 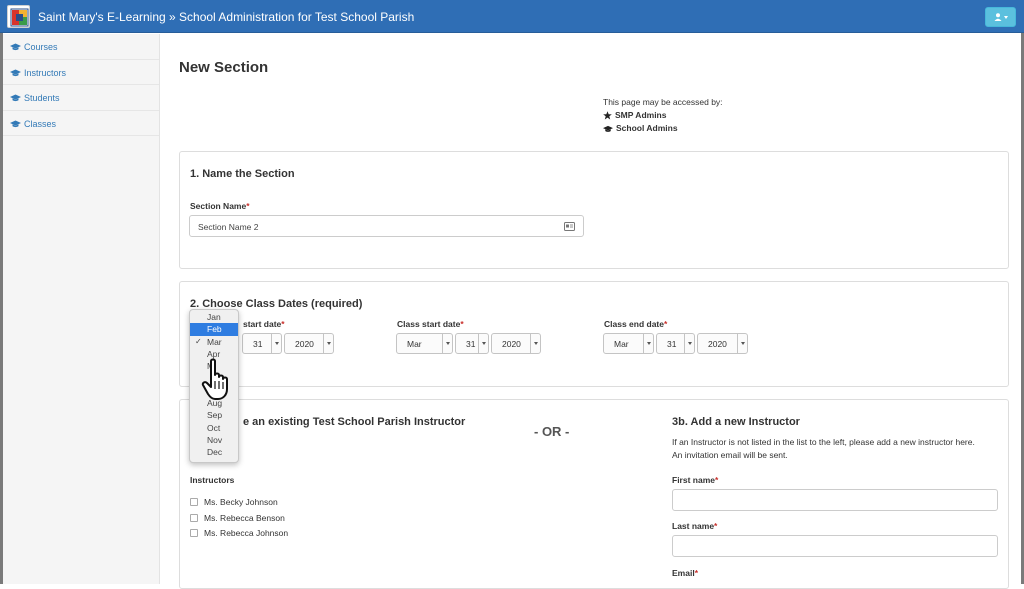 I want to click on user-menu-button, so click(x=1000, y=17).